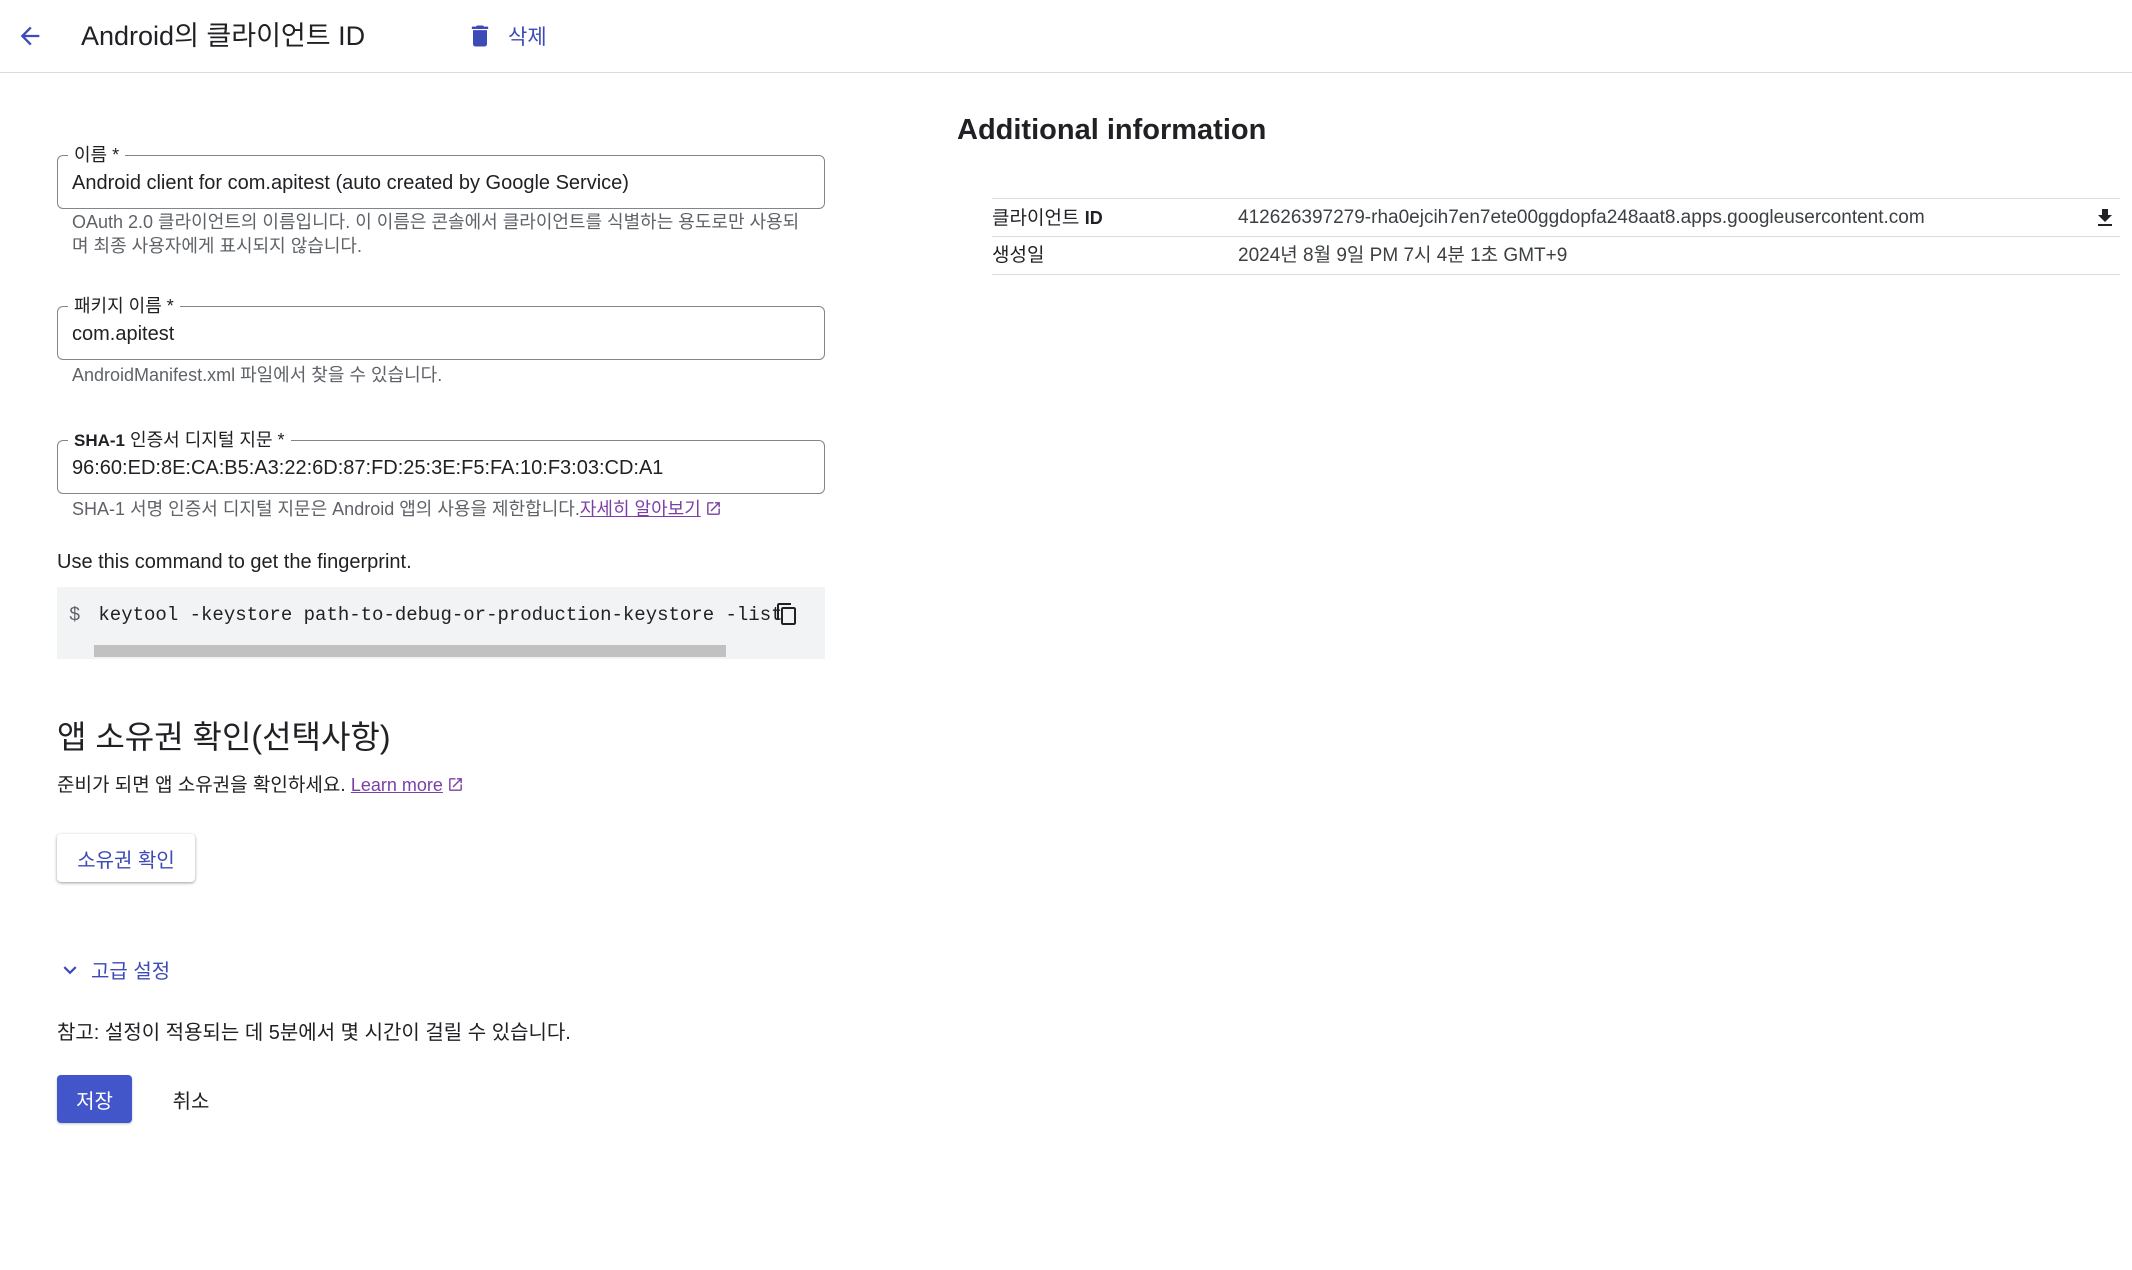 Image resolution: width=2132 pixels, height=1270 pixels. Describe the element at coordinates (191, 1099) in the screenshot. I see `cancel-button: 취소` at that location.